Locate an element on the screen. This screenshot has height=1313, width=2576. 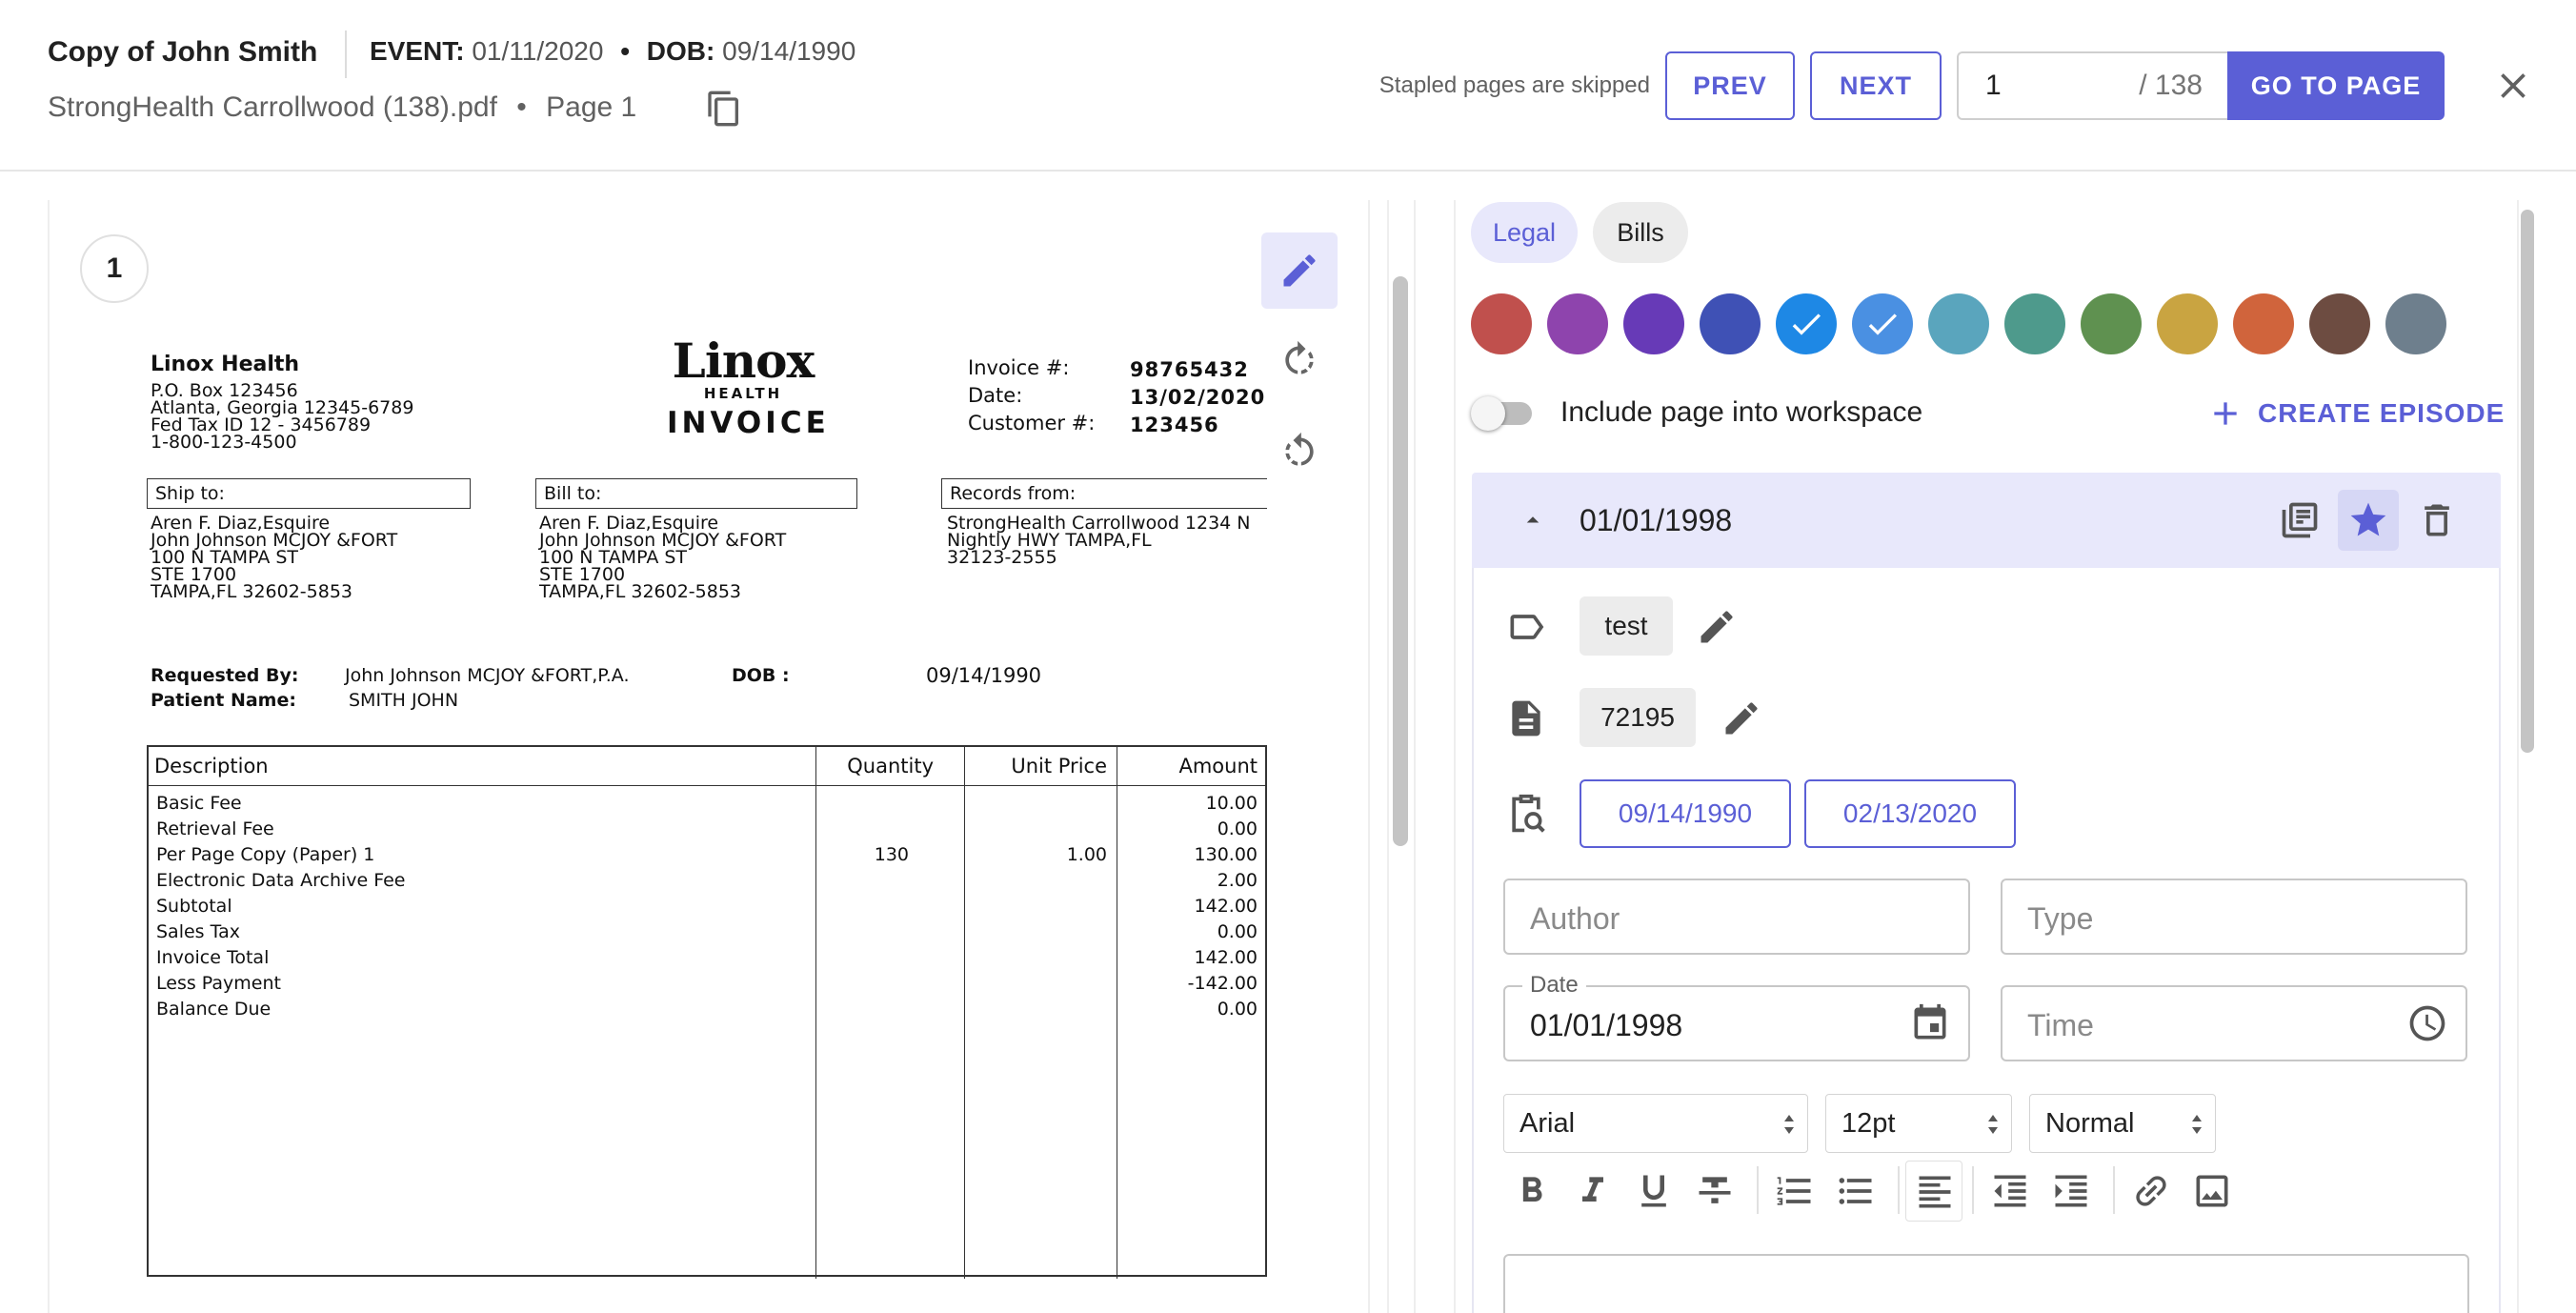
panel-scrollbar-thumb is located at coordinates (2528, 481).